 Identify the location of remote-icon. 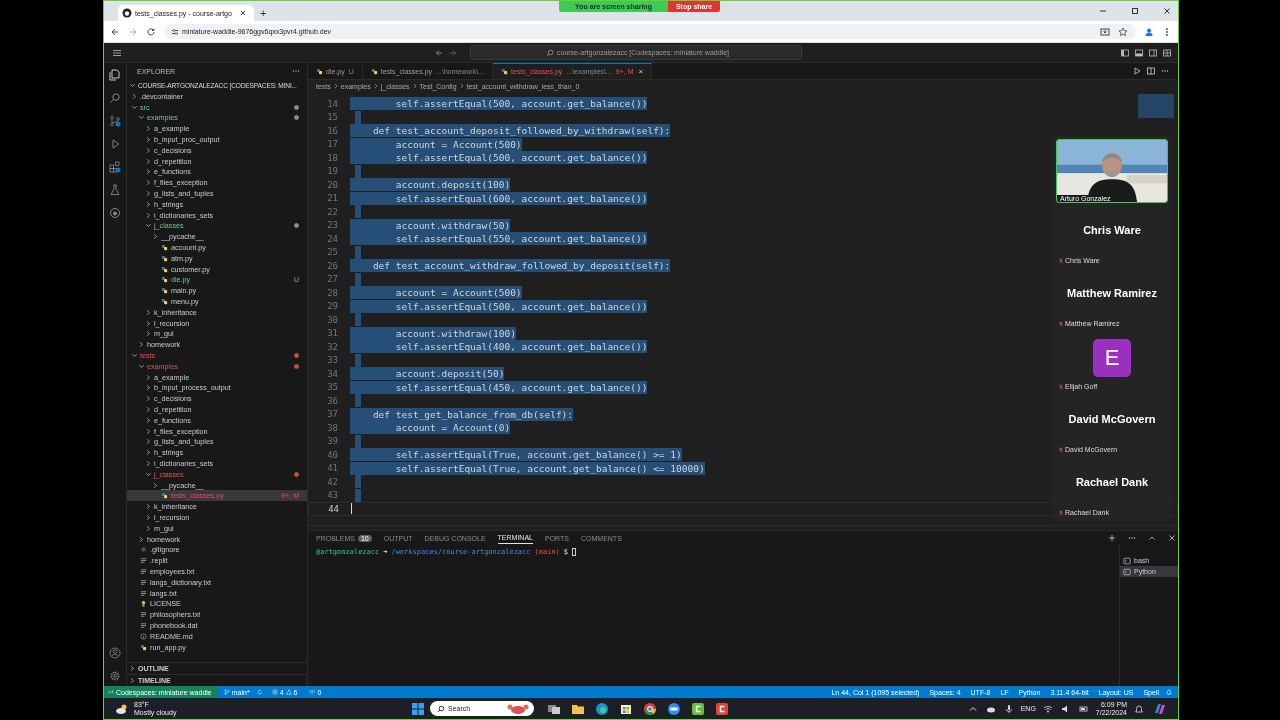
(111, 692).